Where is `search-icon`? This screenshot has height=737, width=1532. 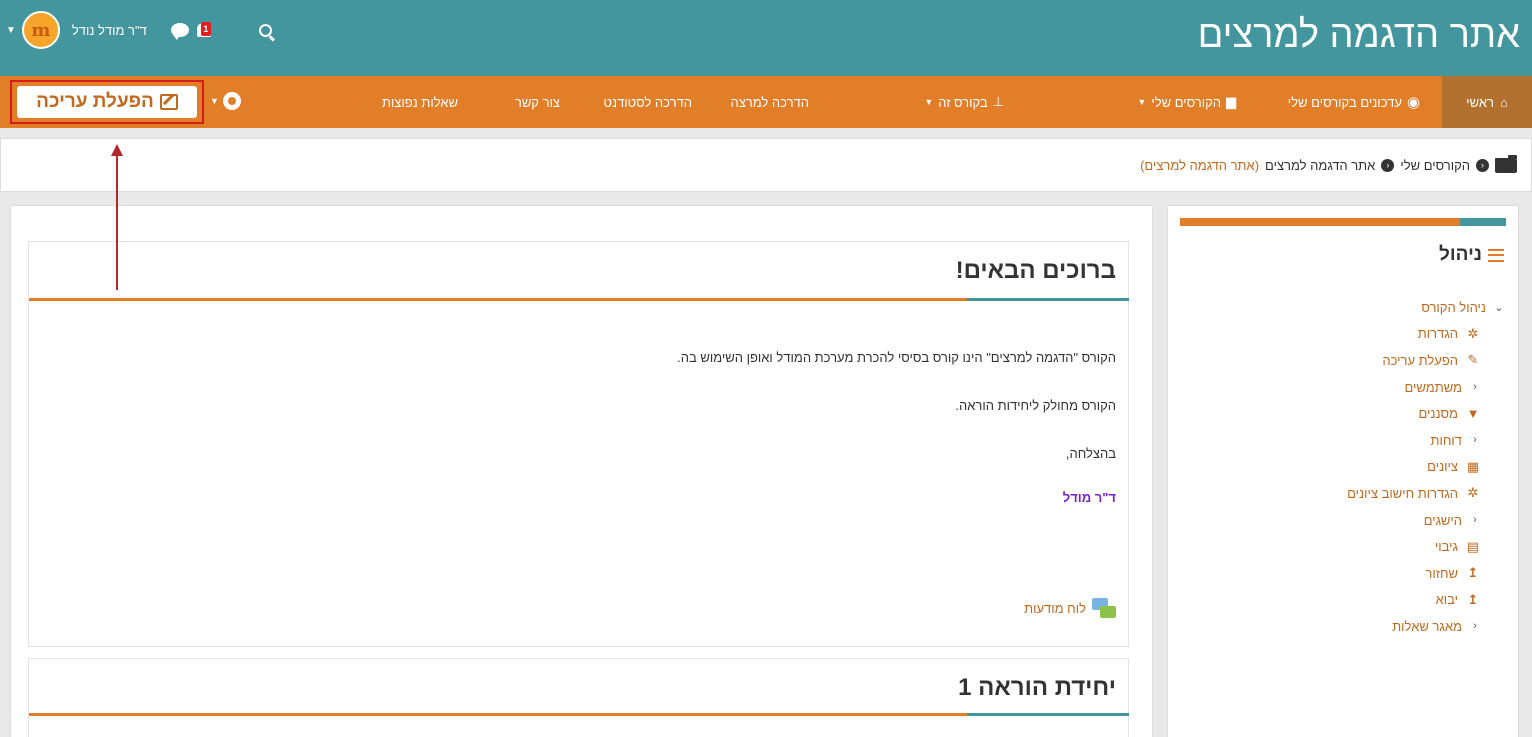
search-icon is located at coordinates (265, 30).